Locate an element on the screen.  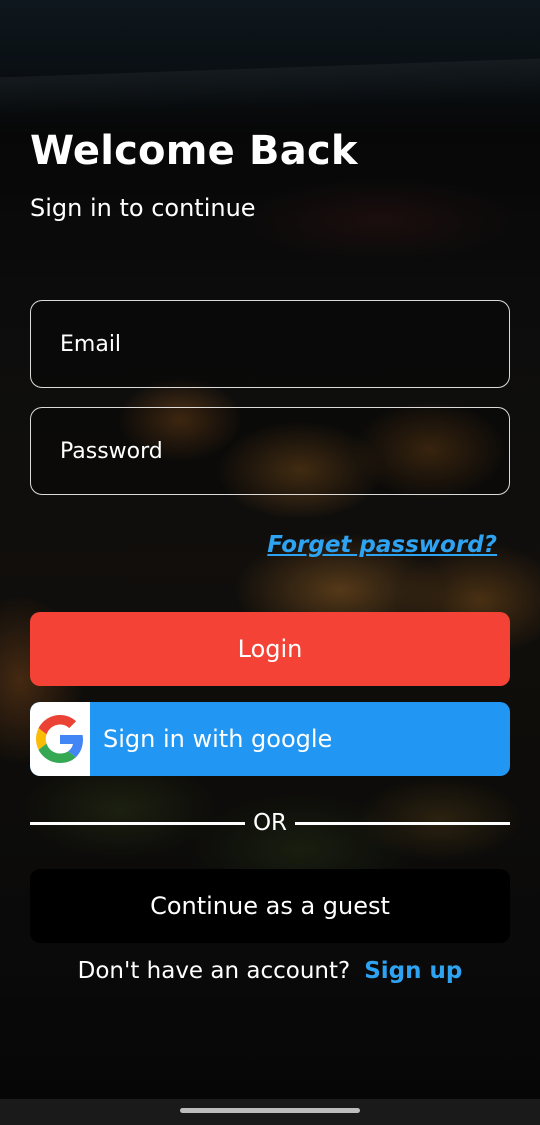
email-field is located at coordinates (270, 344).